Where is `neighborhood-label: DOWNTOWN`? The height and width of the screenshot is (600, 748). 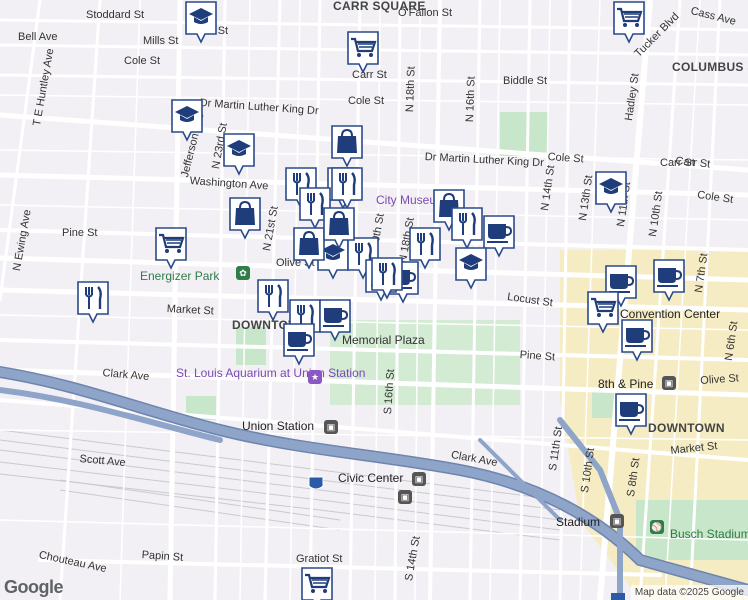
neighborhood-label: DOWNTOWN is located at coordinates (686, 428).